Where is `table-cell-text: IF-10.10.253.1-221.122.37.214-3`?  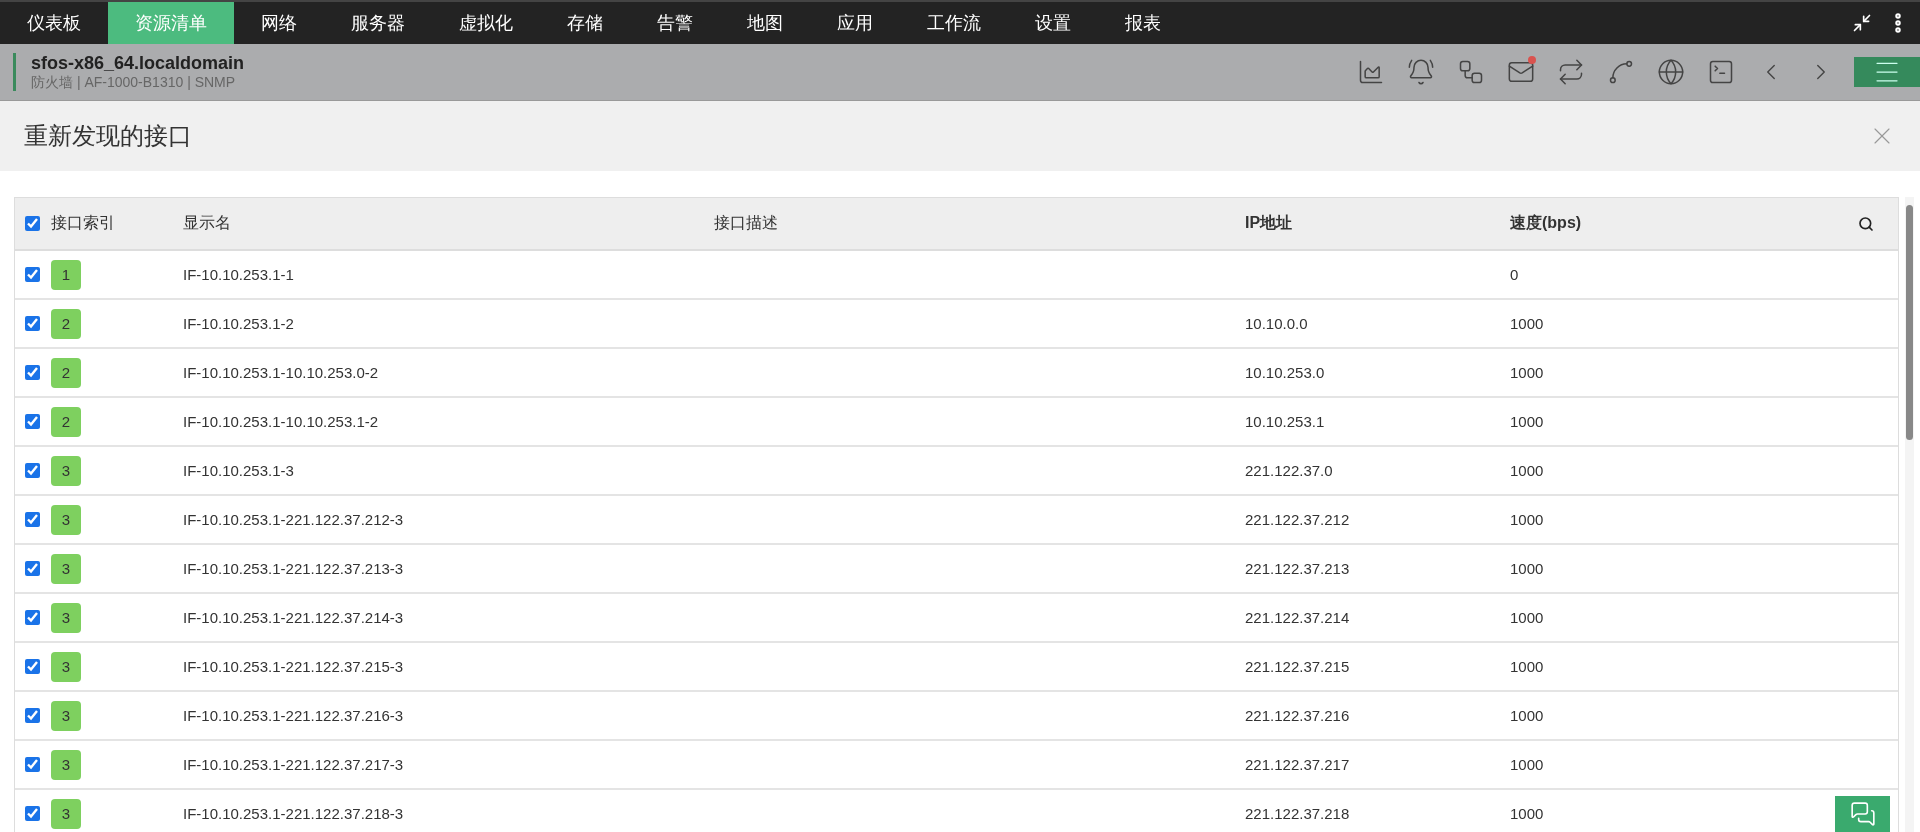
table-cell-text: IF-10.10.253.1-221.122.37.214-3 is located at coordinates (294, 617).